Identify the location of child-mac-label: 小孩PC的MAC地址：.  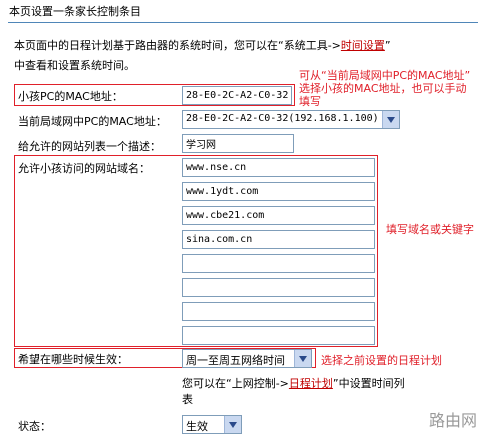
(70, 96).